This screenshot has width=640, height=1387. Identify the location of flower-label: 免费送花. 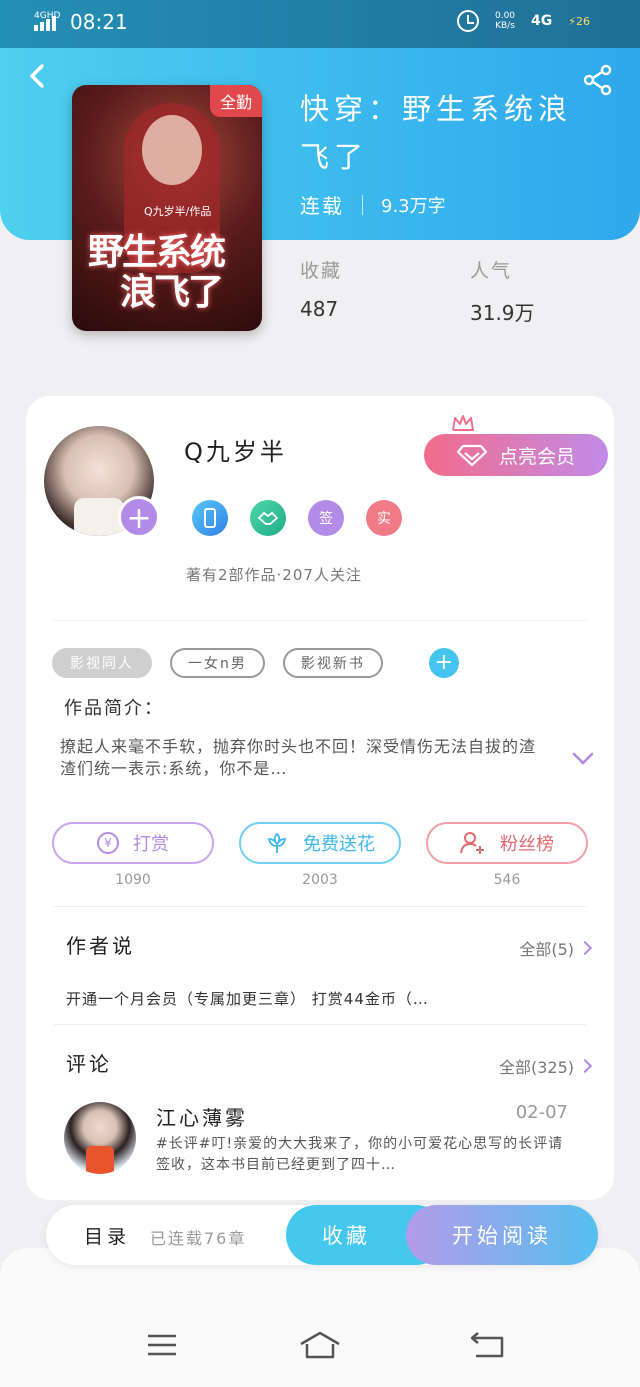
(339, 844).